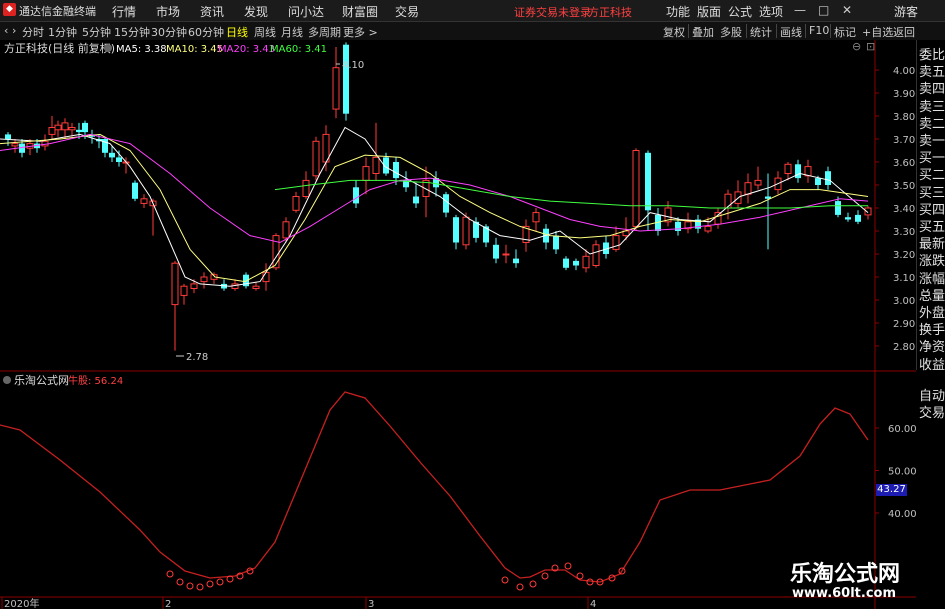 The width and height of the screenshot is (945, 609). What do you see at coordinates (856, 46) in the screenshot?
I see `zoom-out-icon: ⊖` at bounding box center [856, 46].